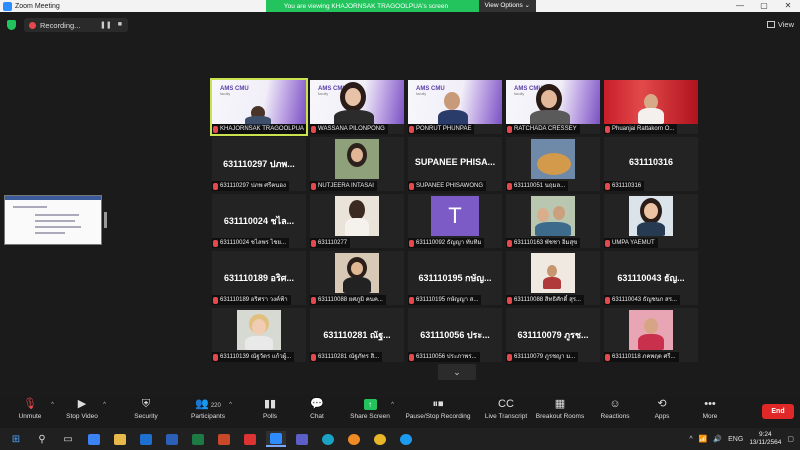 The height and width of the screenshot is (450, 800). What do you see at coordinates (172, 439) in the screenshot?
I see `word-icon` at bounding box center [172, 439].